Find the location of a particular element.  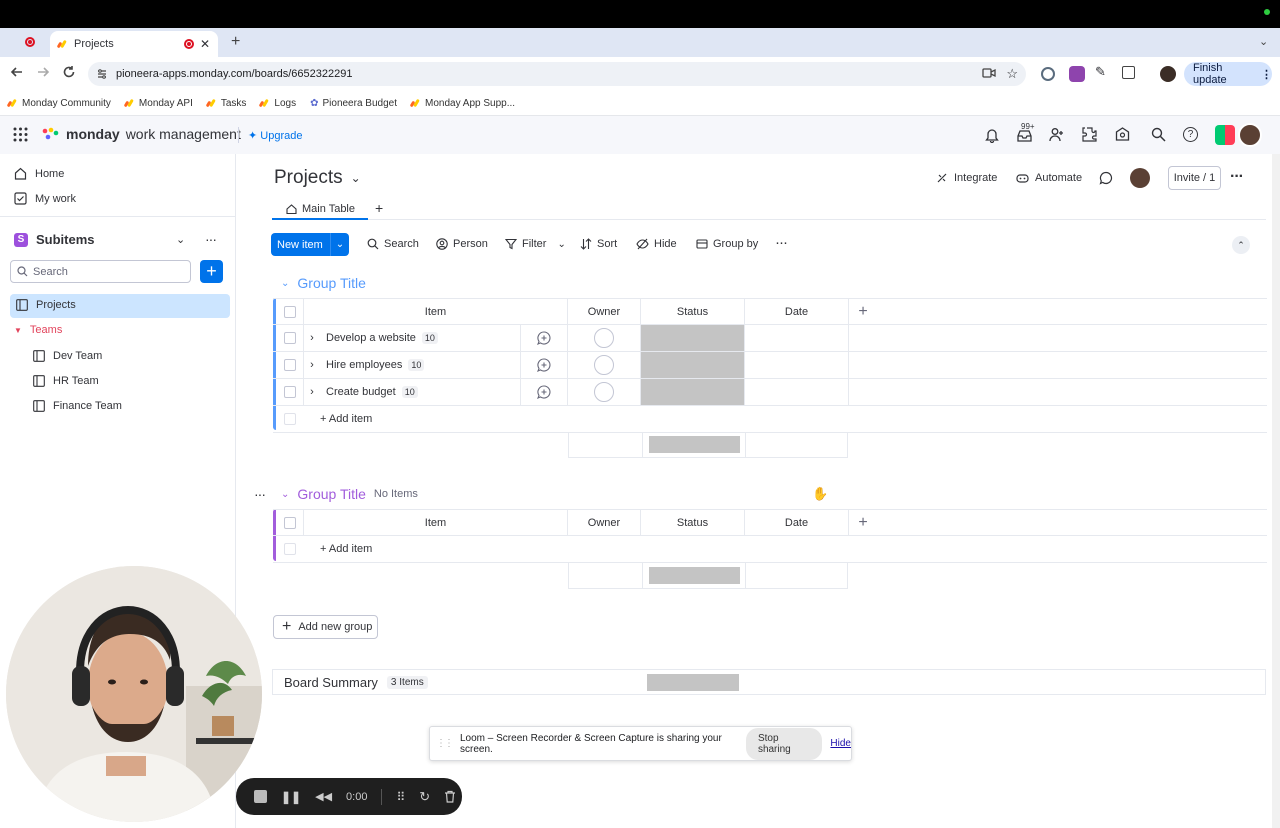

site-info-icon is located at coordinates (102, 74).